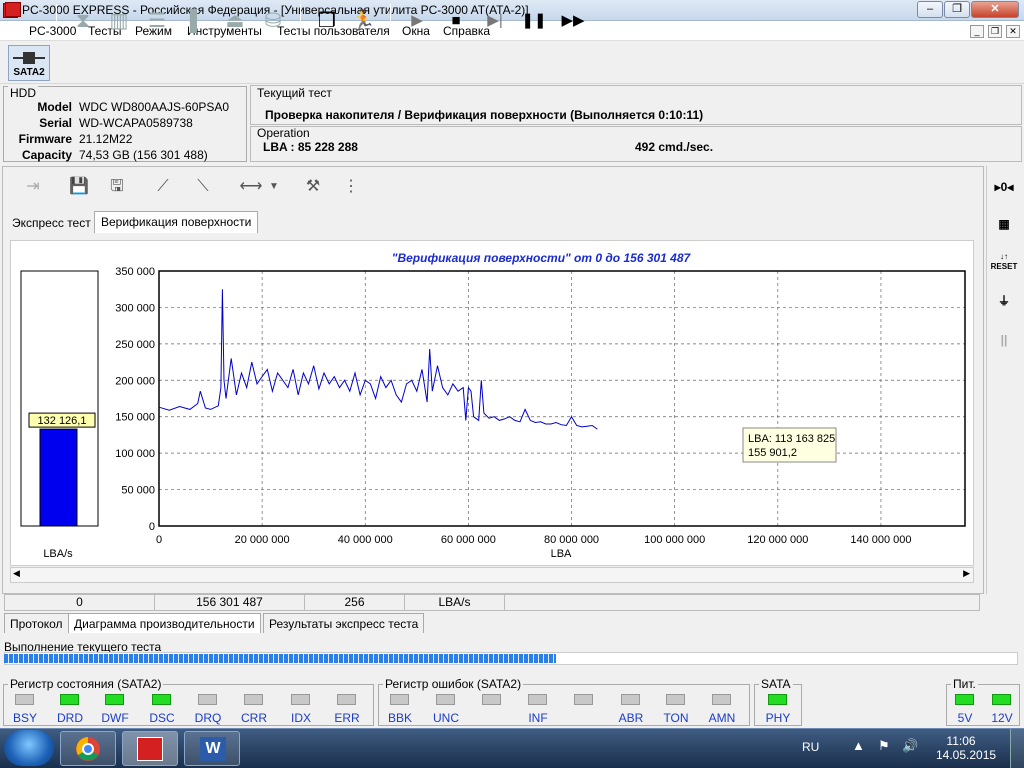 The image size is (1024, 768). I want to click on start-button, so click(29, 748).